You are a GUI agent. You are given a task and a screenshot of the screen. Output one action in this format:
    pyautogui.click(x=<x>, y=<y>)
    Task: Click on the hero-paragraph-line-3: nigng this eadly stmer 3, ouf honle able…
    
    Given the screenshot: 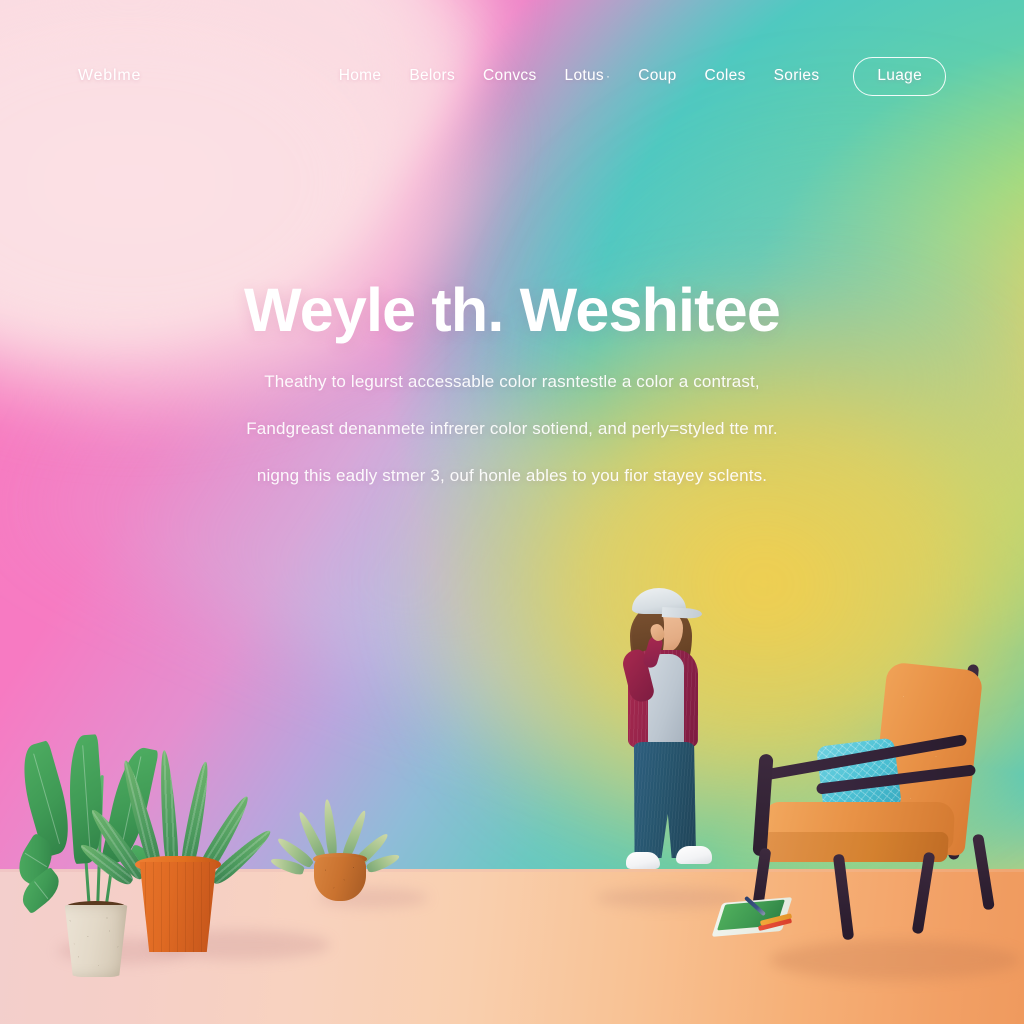 What is the action you would take?
    pyautogui.click(x=512, y=475)
    